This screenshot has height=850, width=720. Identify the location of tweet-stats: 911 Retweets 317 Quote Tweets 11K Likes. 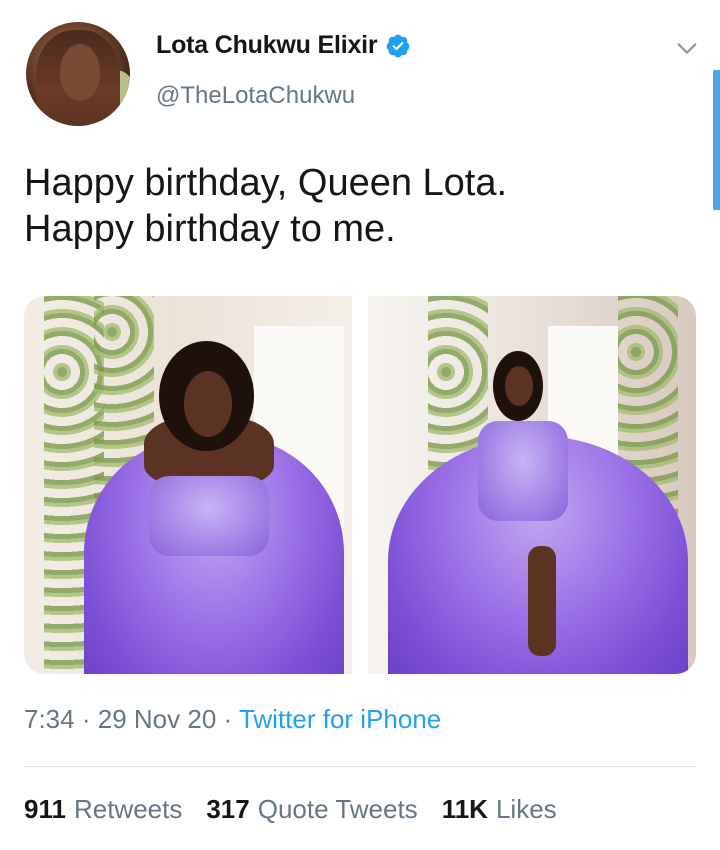
(290, 809).